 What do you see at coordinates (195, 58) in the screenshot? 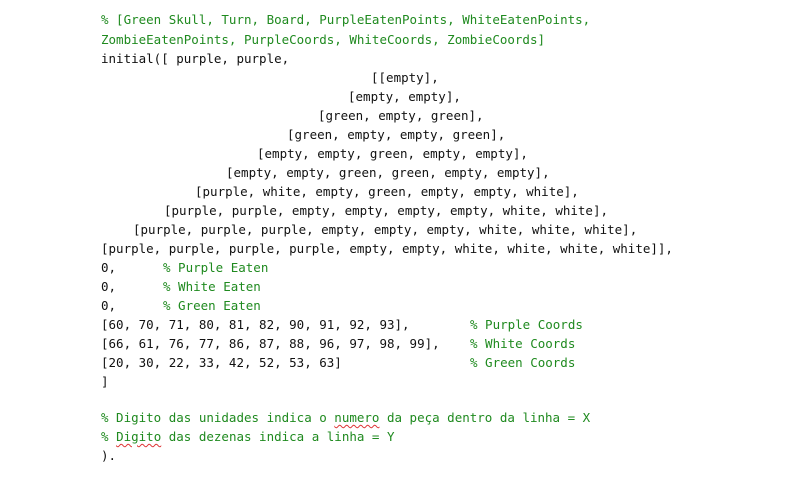
I see `initial-line: initial([ purple, purple,` at bounding box center [195, 58].